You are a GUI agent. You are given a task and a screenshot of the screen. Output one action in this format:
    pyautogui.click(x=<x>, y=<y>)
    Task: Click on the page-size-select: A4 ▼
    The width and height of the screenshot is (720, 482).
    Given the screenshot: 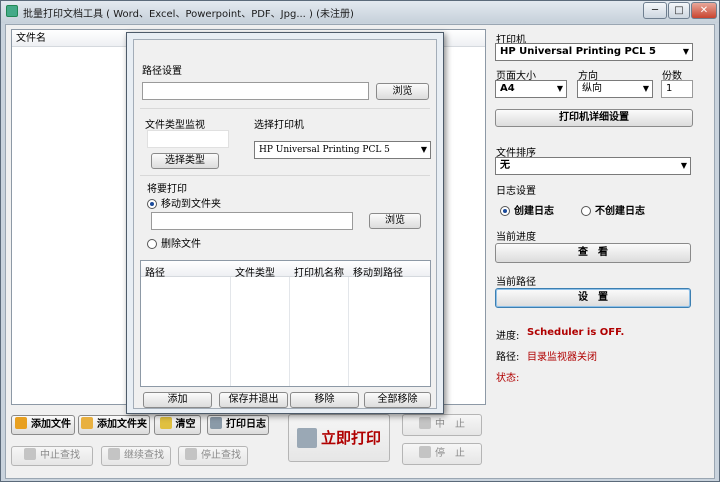 What is the action you would take?
    pyautogui.click(x=531, y=89)
    